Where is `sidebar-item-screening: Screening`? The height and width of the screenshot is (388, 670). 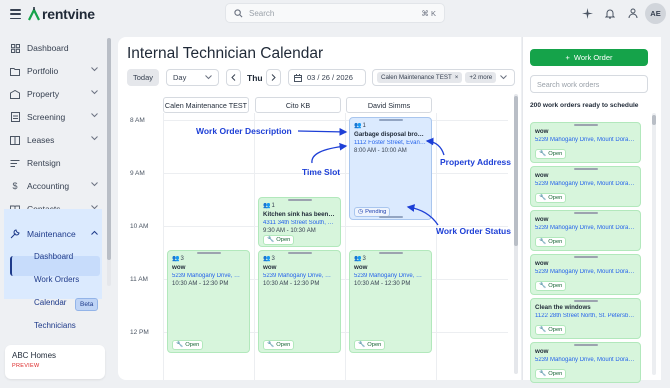 sidebar-item-screening: Screening is located at coordinates (56, 117).